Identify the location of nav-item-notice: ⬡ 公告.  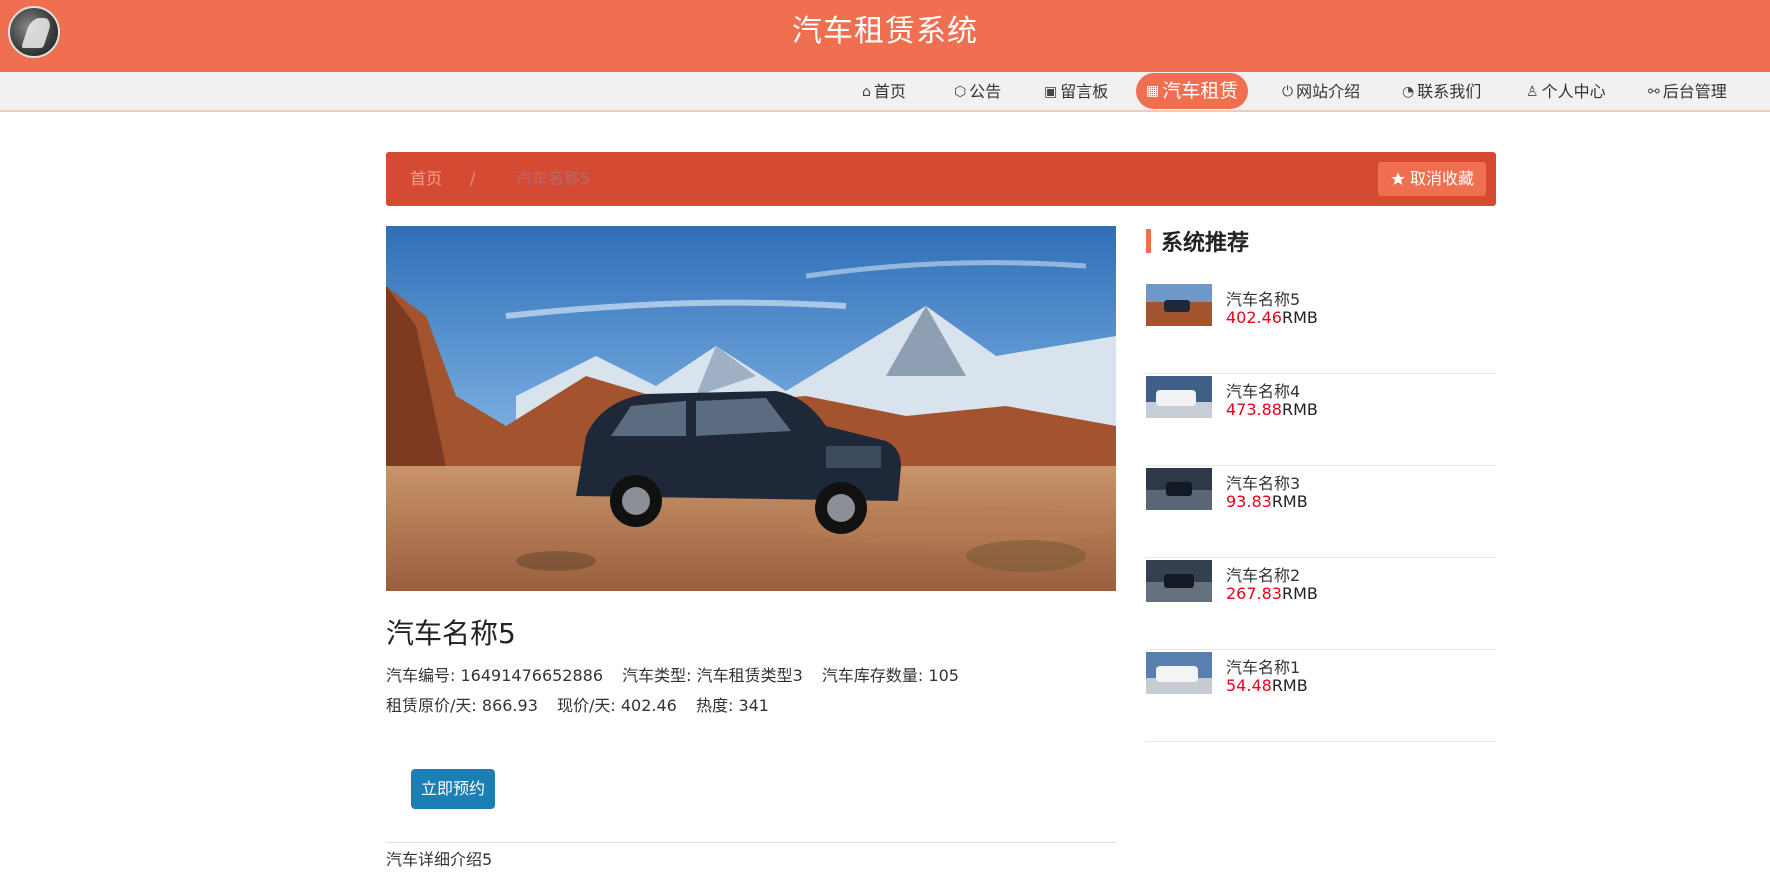
(977, 92).